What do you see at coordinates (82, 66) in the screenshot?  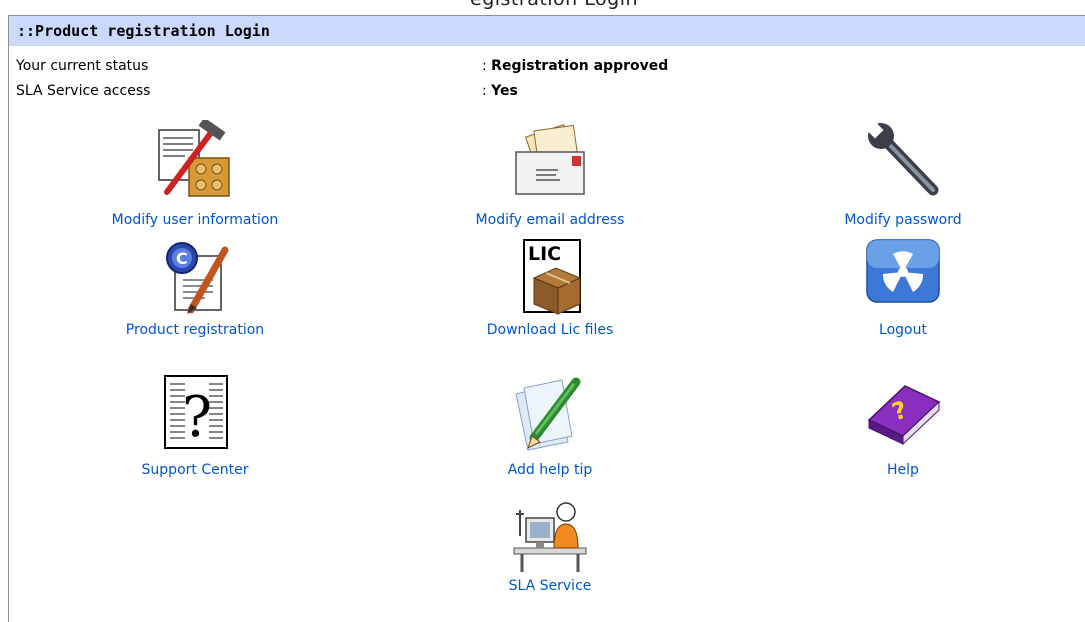 I see `current-status-label: Your current status` at bounding box center [82, 66].